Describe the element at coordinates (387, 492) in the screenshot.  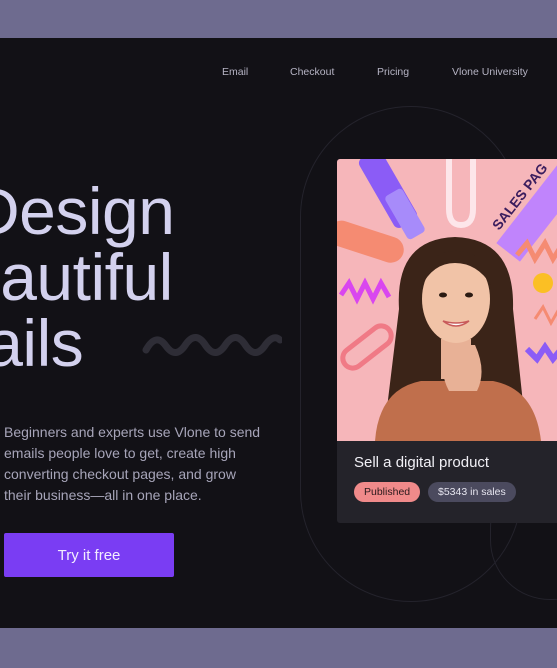
I see `status-badge: Published` at that location.